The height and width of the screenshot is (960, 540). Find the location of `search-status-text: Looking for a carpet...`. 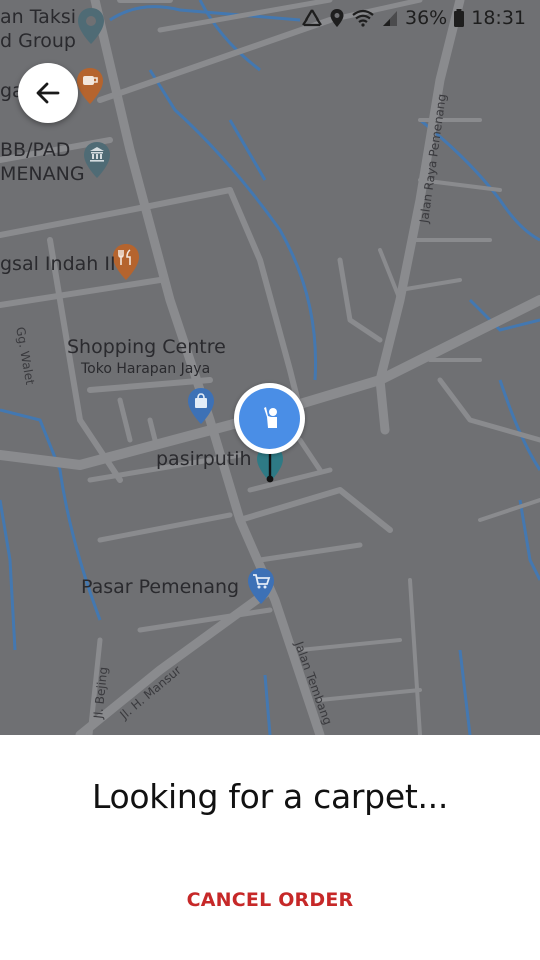

search-status-text: Looking for a carpet... is located at coordinates (270, 796).